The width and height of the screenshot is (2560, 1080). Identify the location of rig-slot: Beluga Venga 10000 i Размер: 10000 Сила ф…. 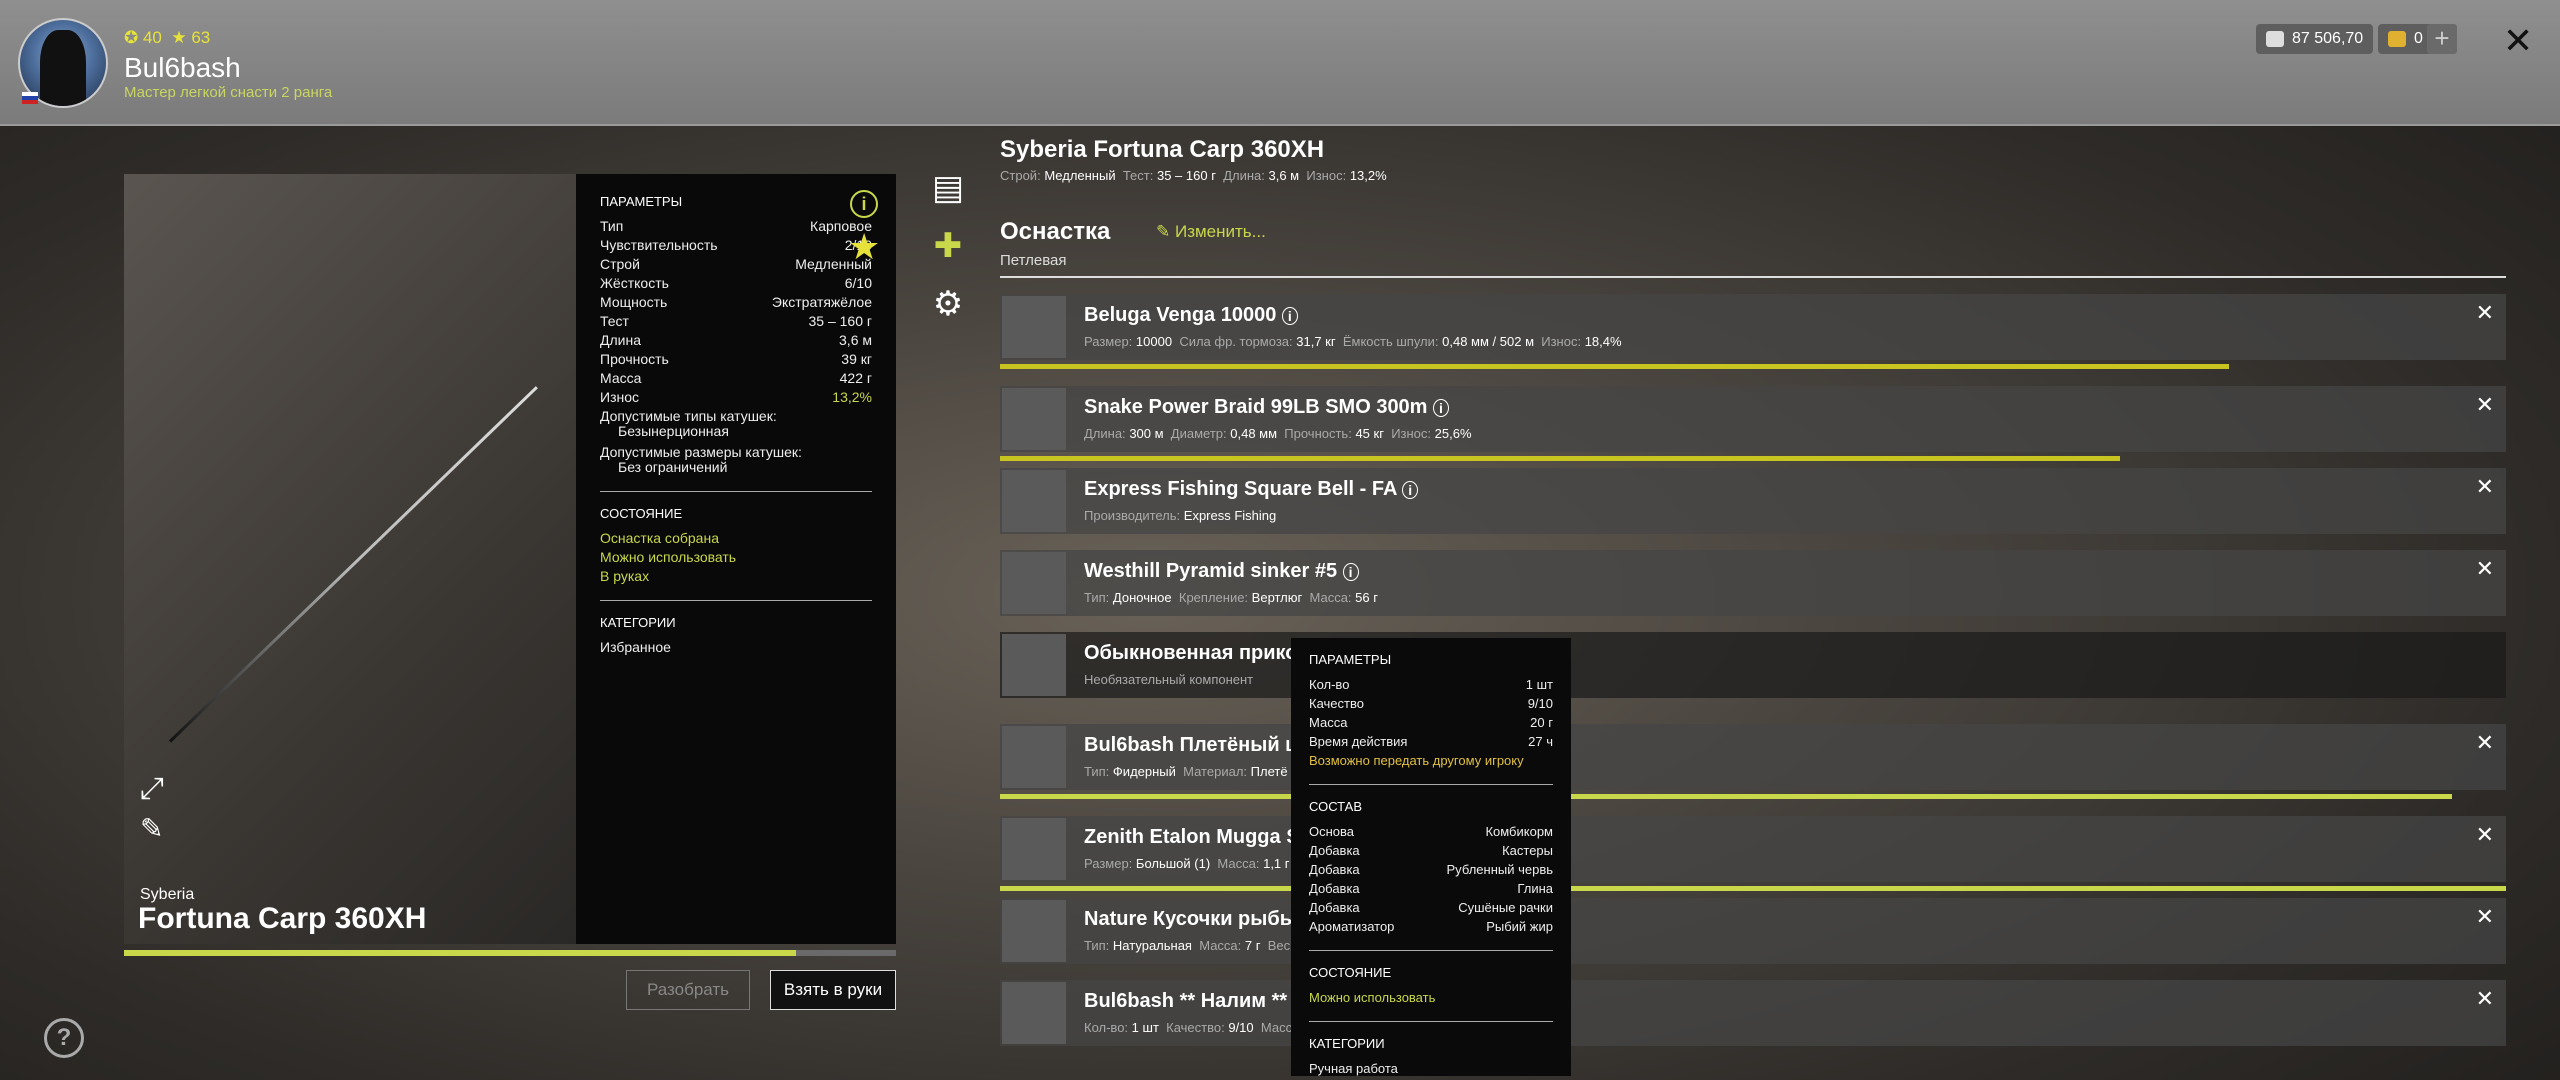
(1753, 327).